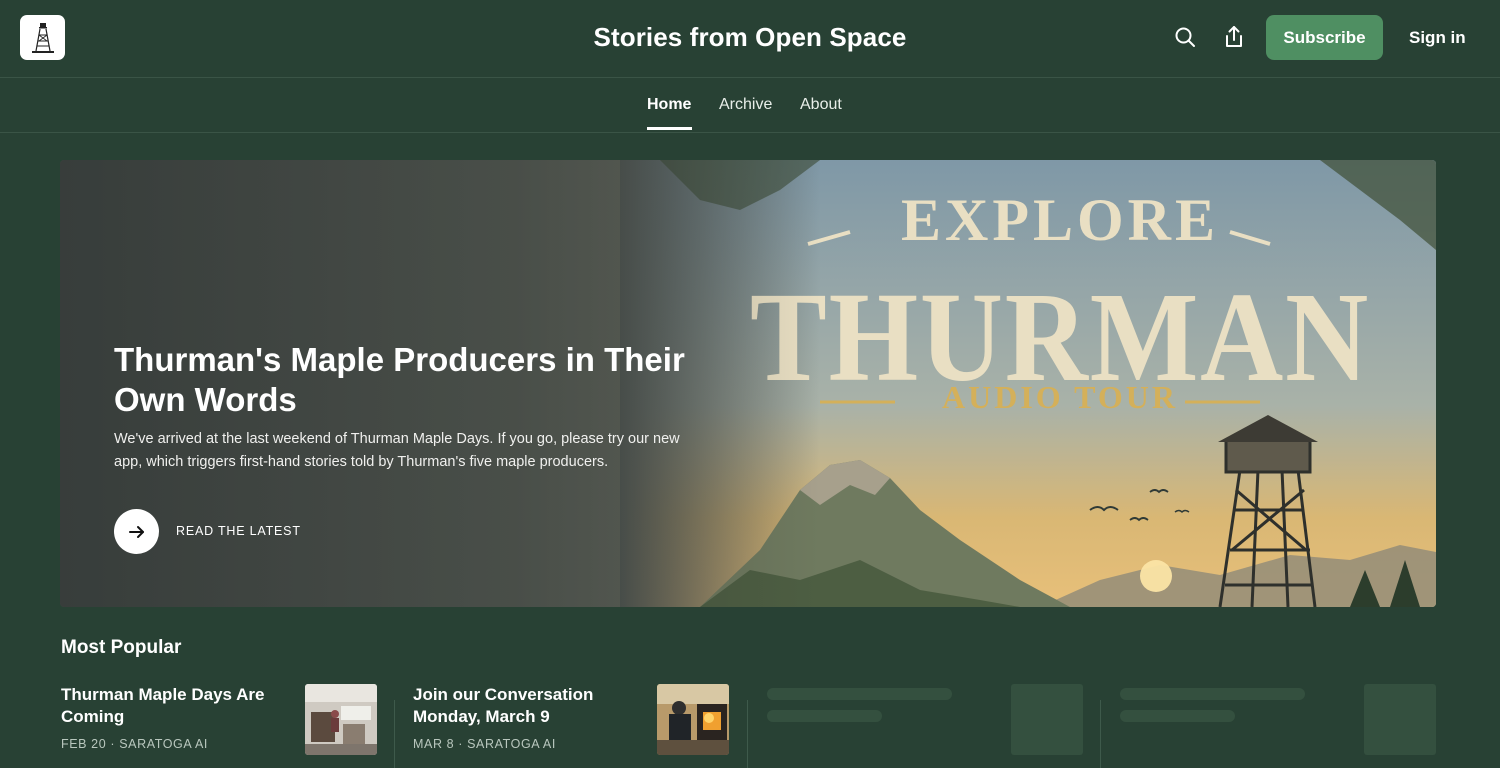  I want to click on signin-link: Sign in, so click(1437, 38).